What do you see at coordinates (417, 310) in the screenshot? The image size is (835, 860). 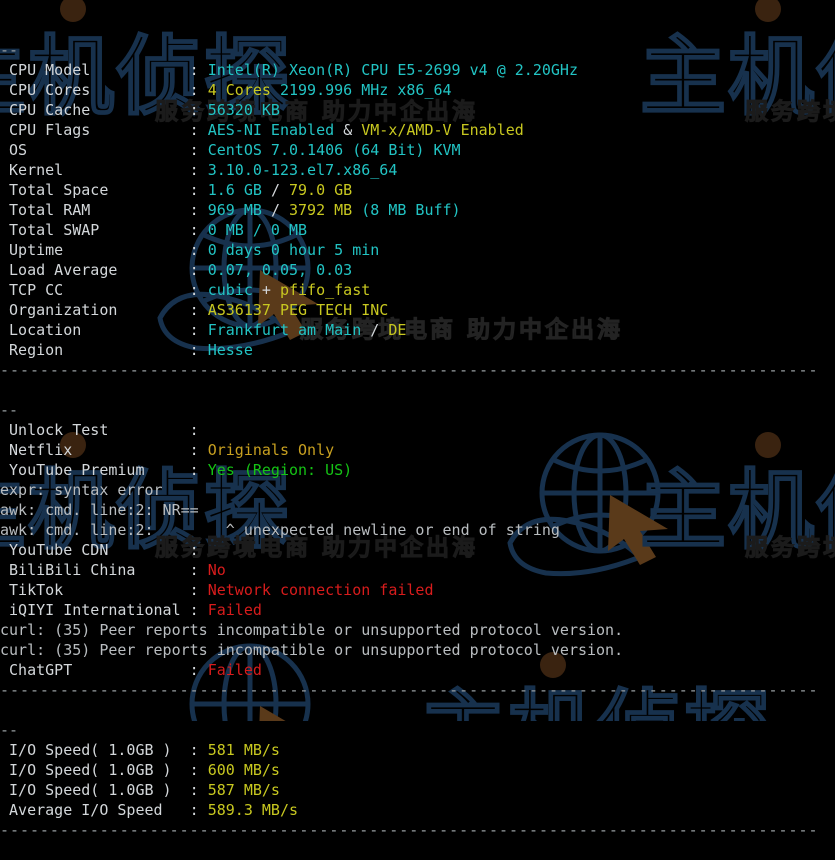 I see `info-row: Organization : AS36137 PEG TECH INC` at bounding box center [417, 310].